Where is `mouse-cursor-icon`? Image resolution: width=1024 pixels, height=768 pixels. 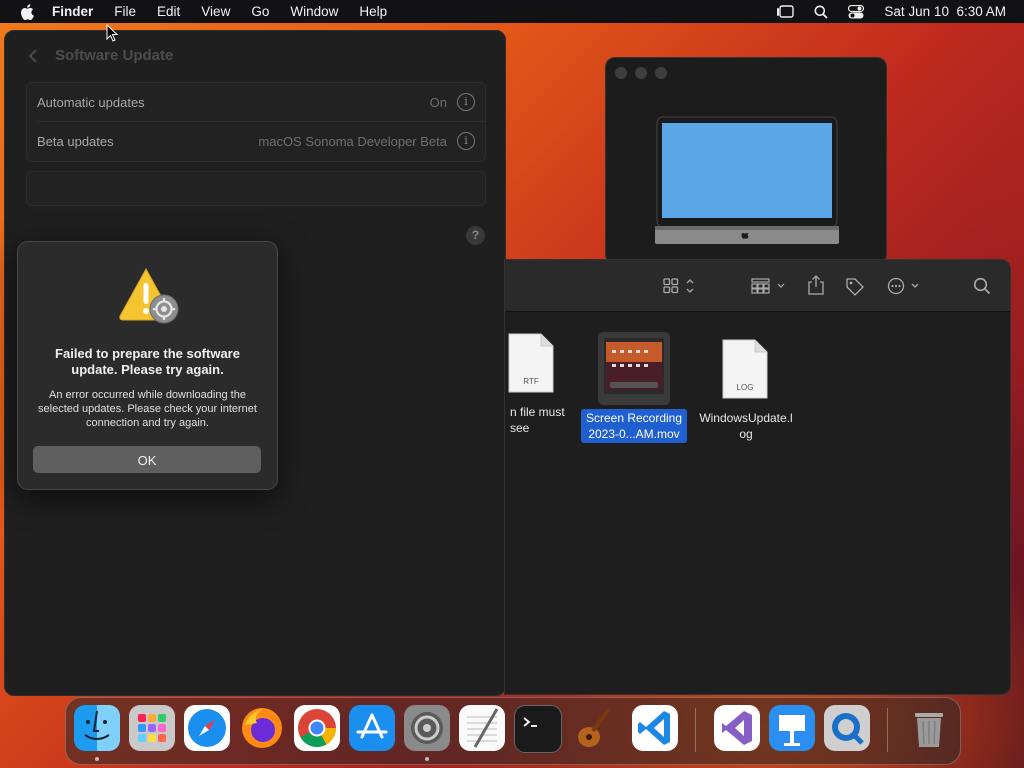
mouse-cursor-icon is located at coordinates (112, 33).